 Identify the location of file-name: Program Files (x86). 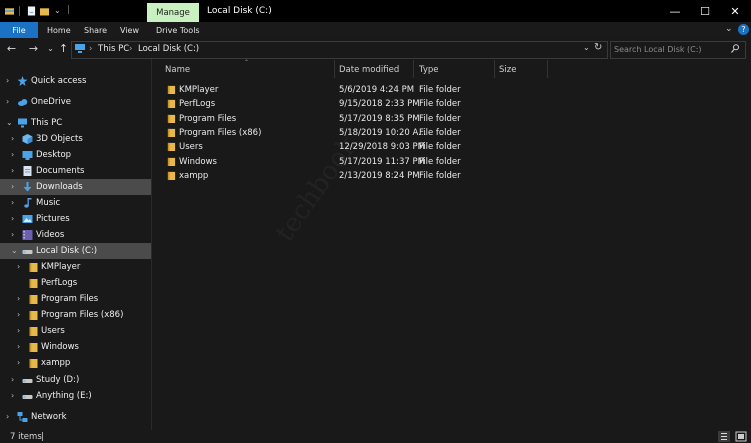
(220, 133).